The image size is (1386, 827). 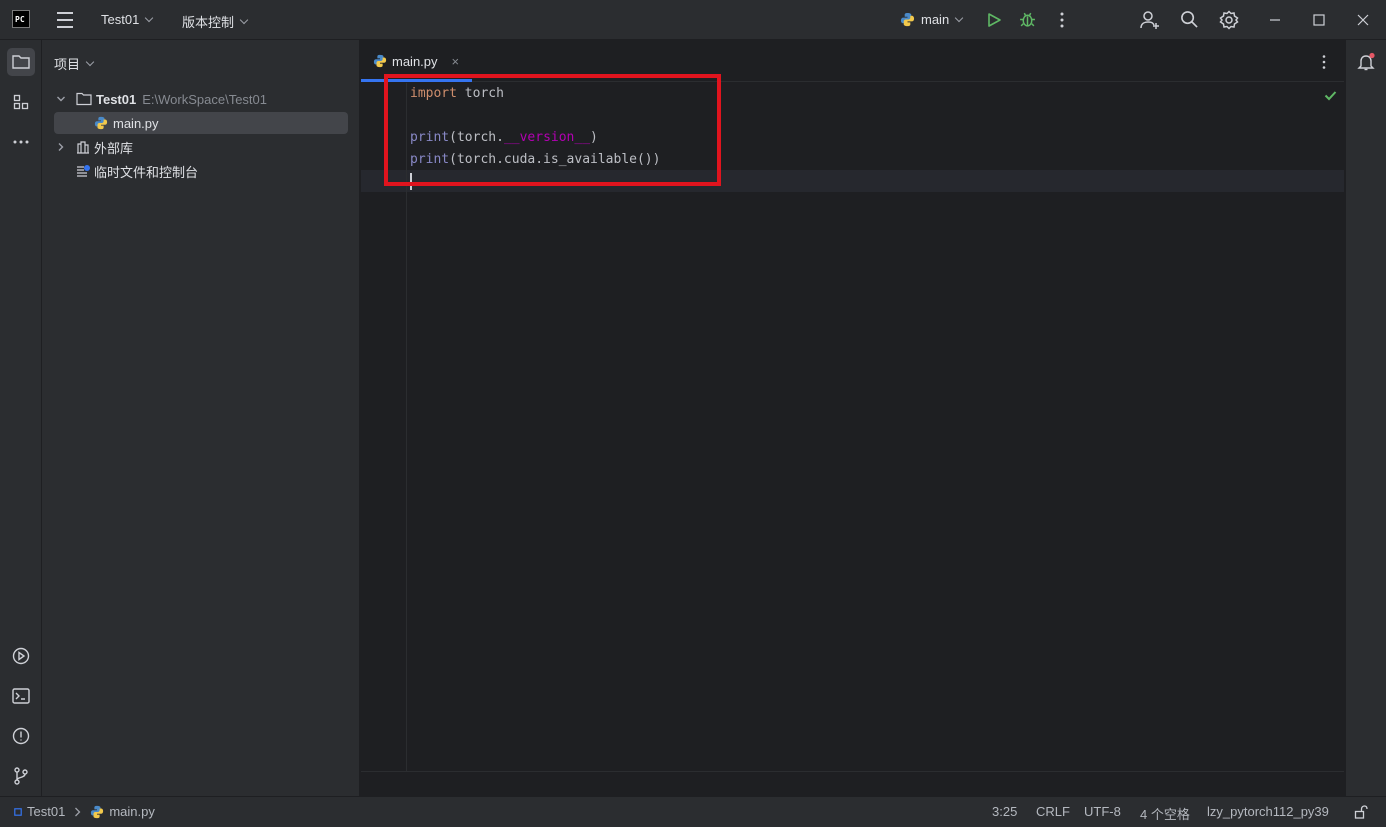 What do you see at coordinates (1330, 96) in the screenshot?
I see `inspection-ok-icon` at bounding box center [1330, 96].